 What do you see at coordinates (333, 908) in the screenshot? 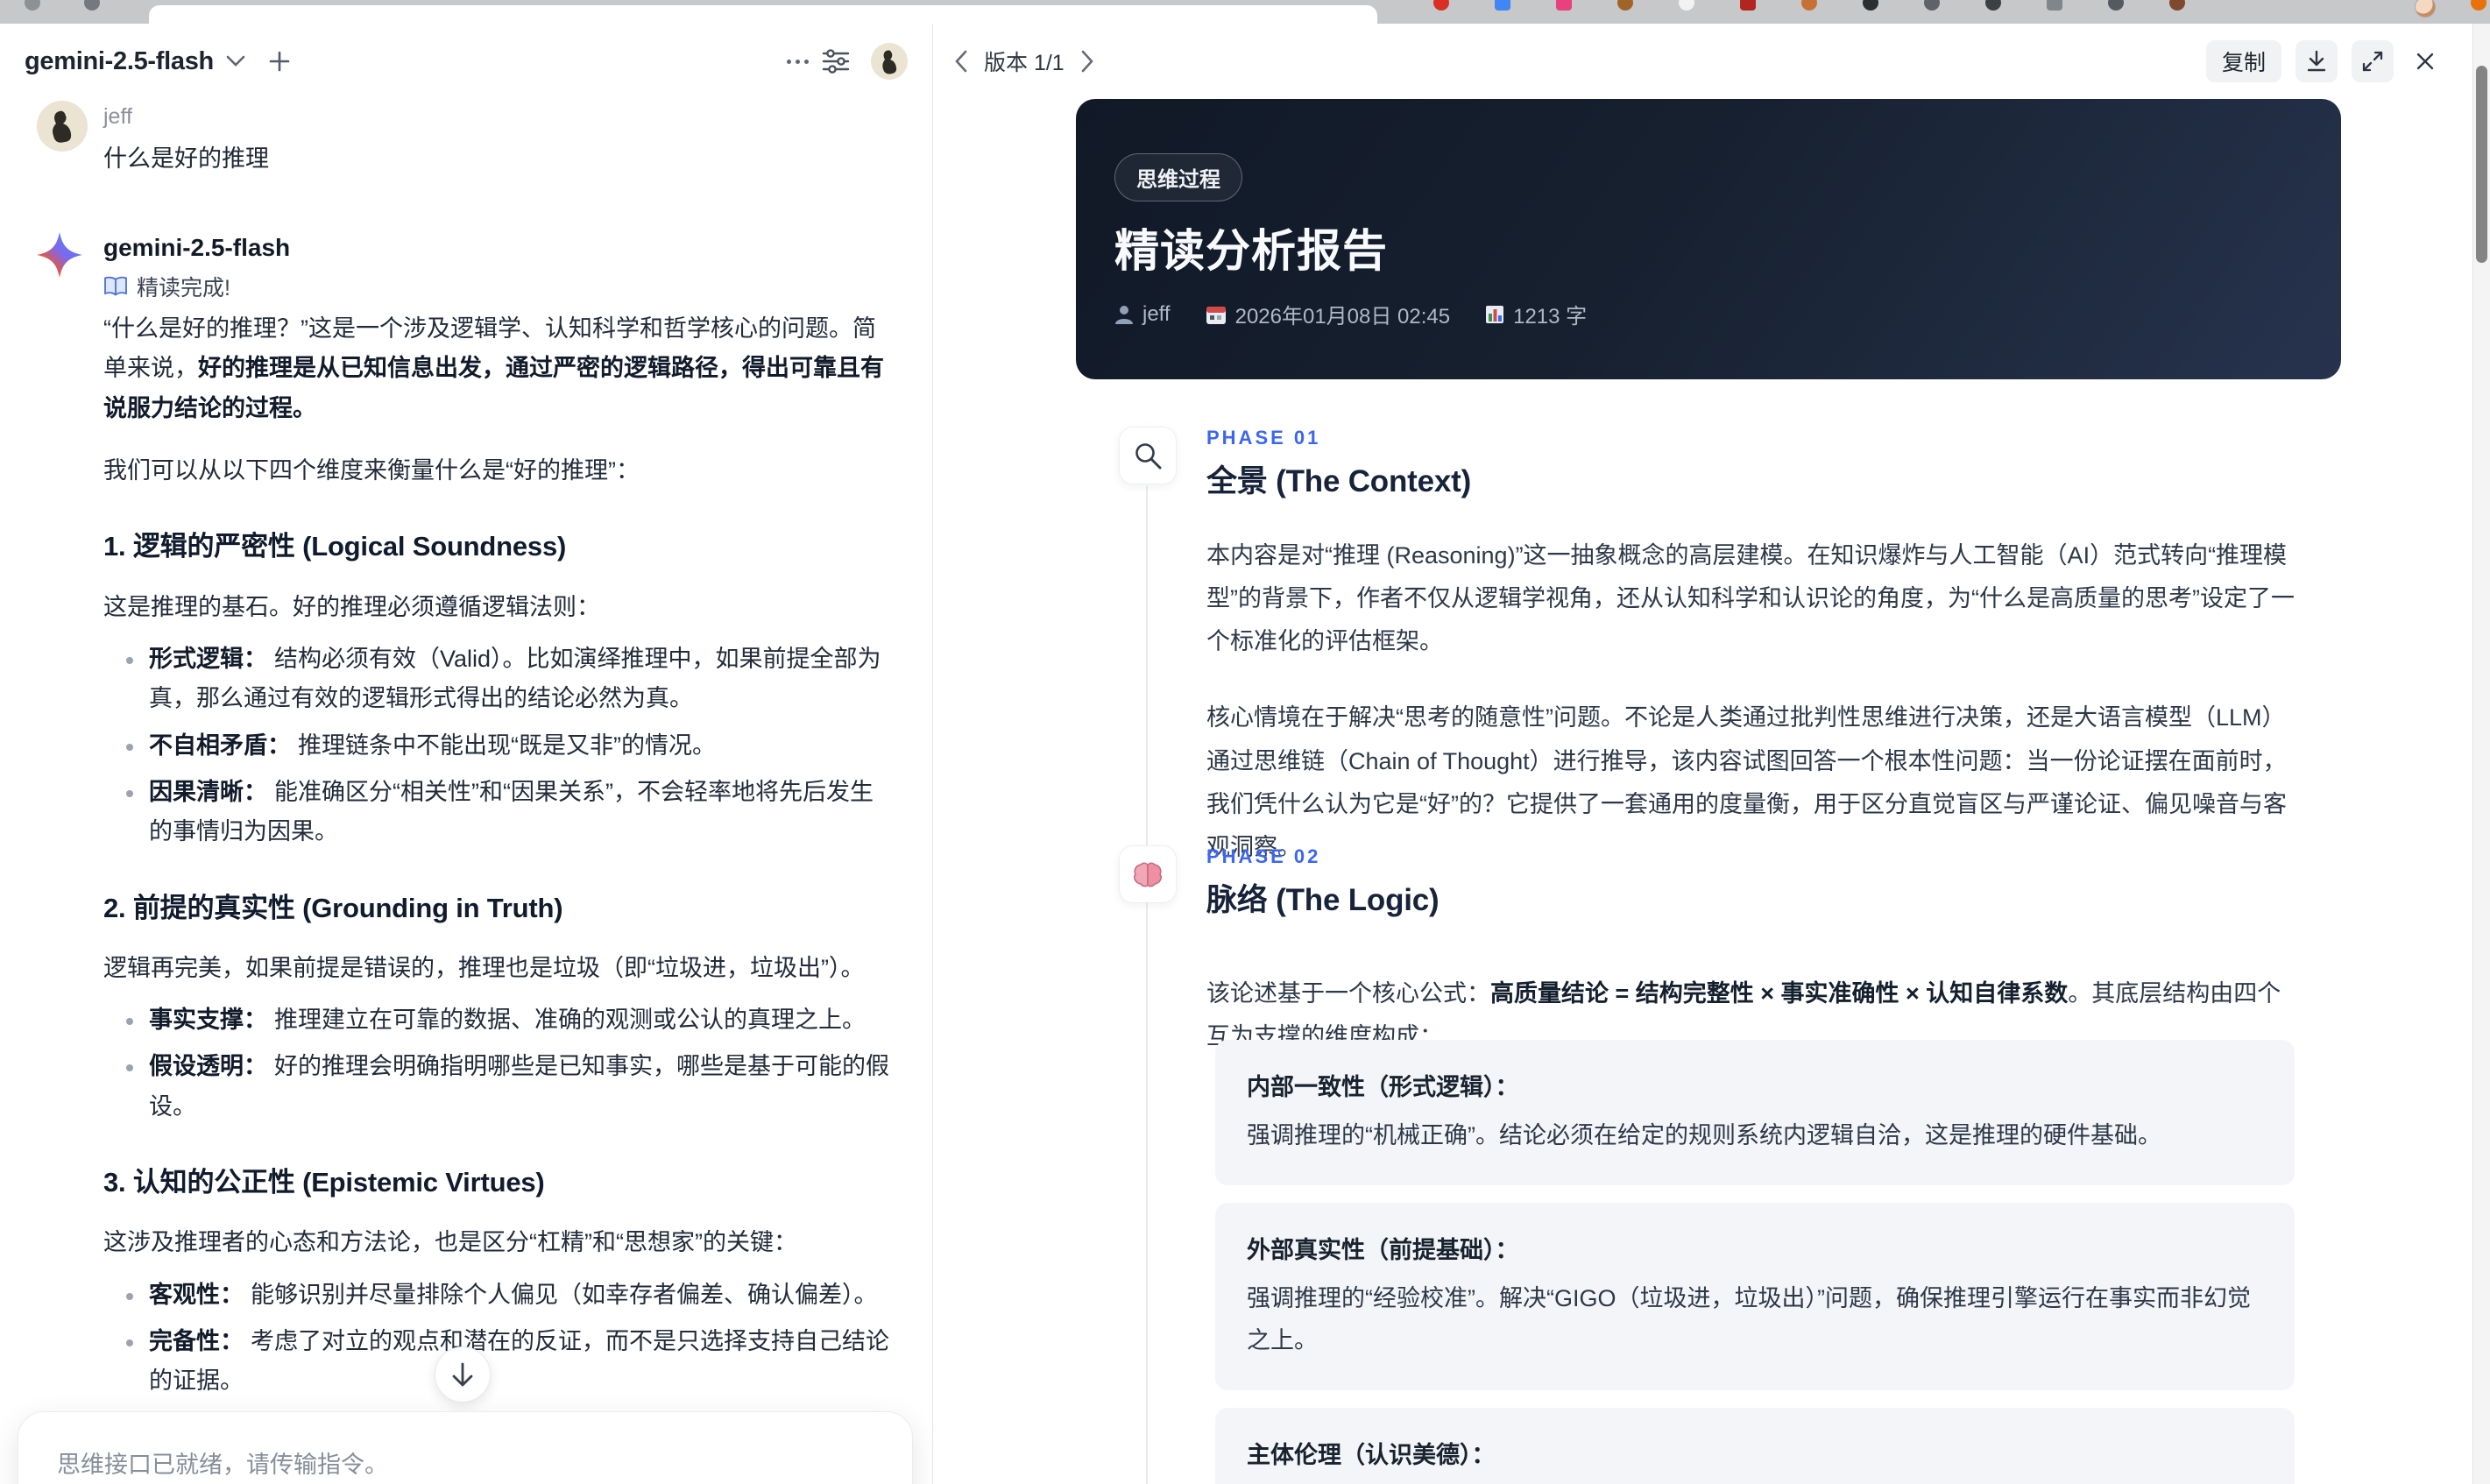
I see `section-heading: 2. 前提的真实性 (Grounding in Truth)` at bounding box center [333, 908].